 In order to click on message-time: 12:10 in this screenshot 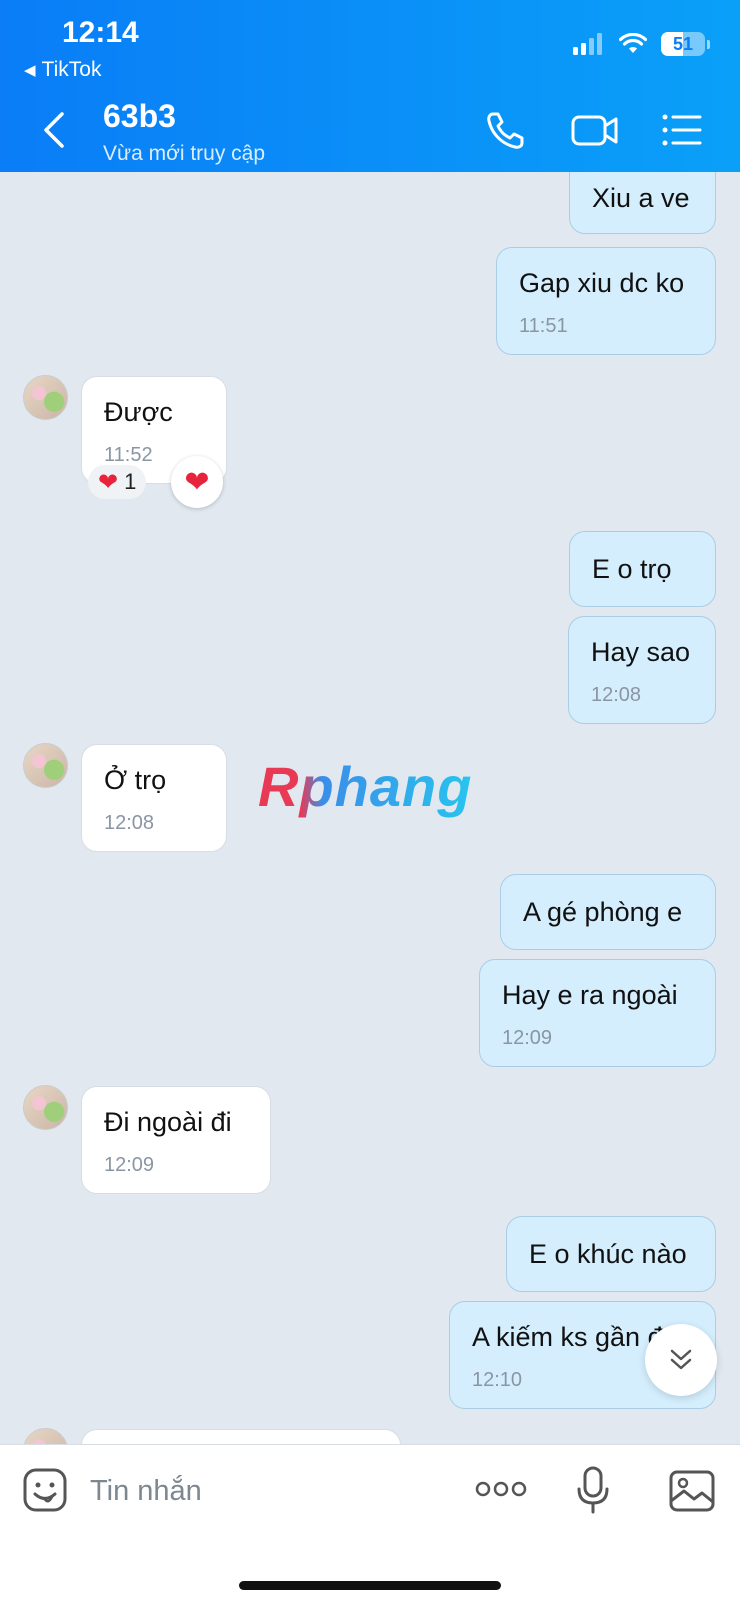, I will do `click(497, 1380)`.